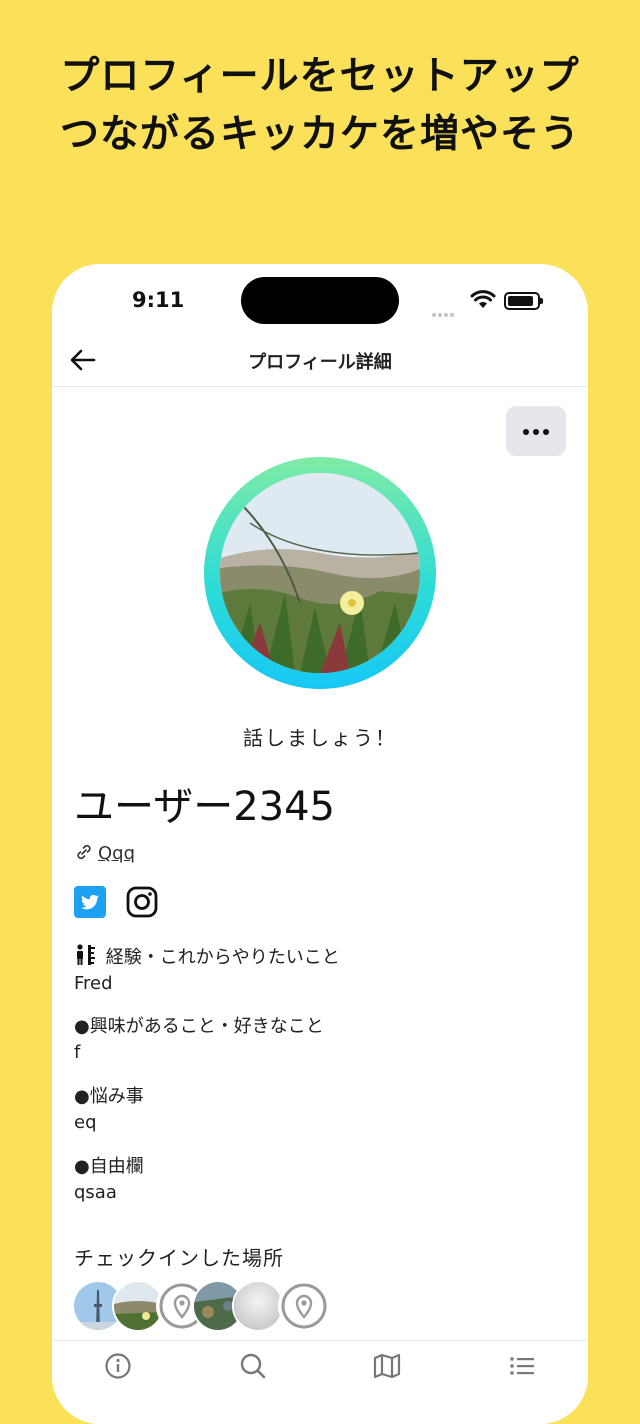  Describe the element at coordinates (444, 311) in the screenshot. I see `signal-icon` at that location.